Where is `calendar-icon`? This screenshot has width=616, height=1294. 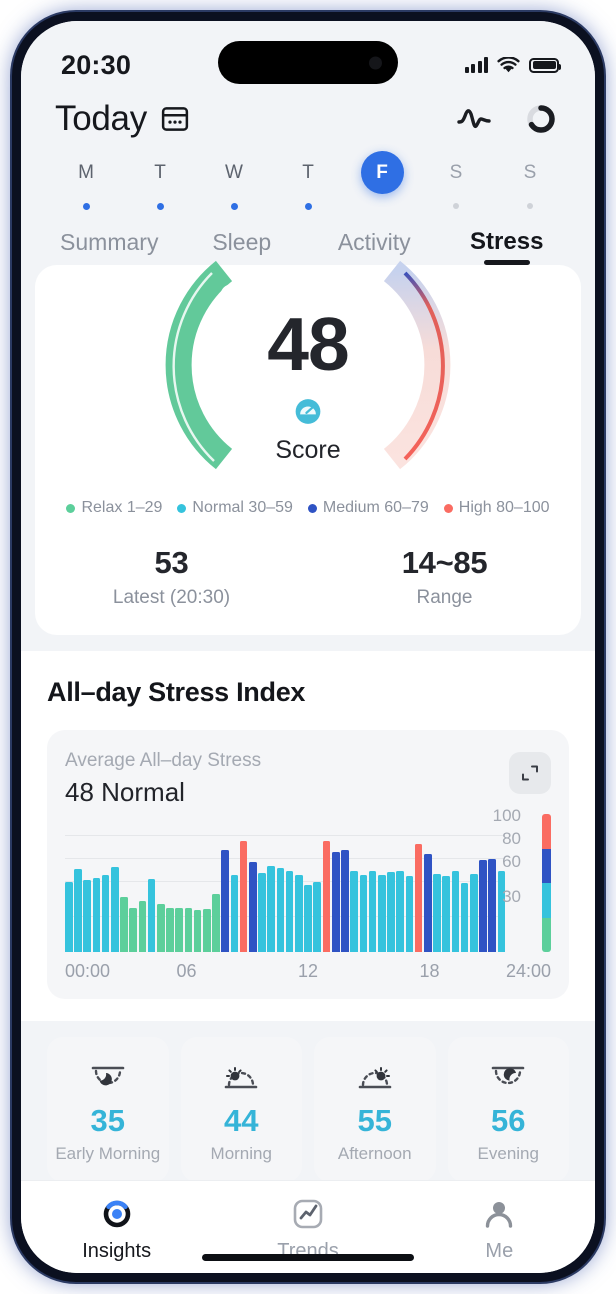
calendar-icon is located at coordinates (175, 119).